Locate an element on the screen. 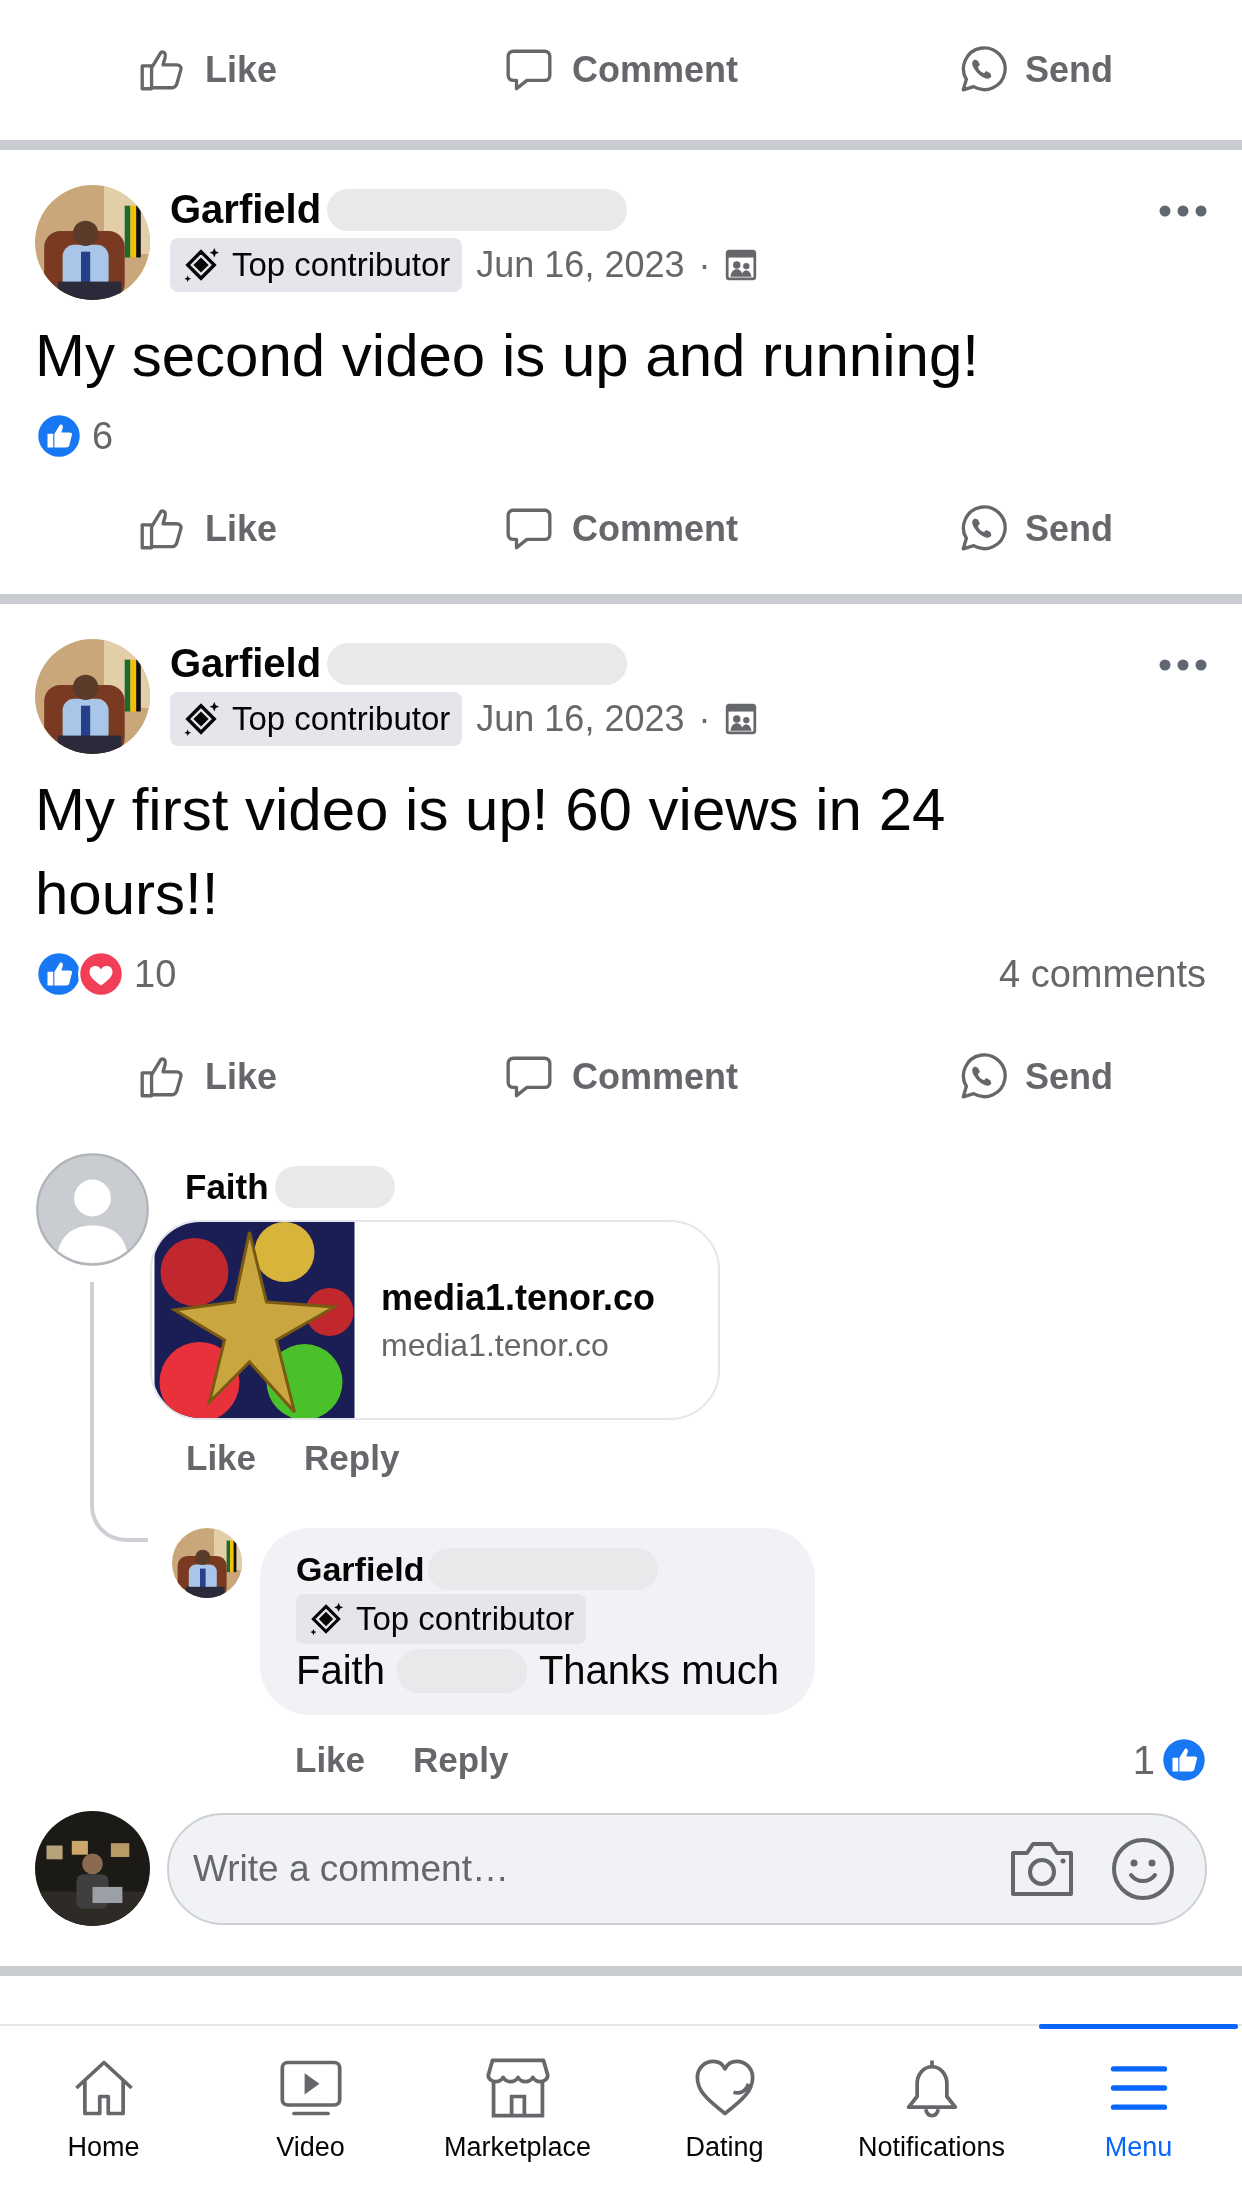 This screenshot has height=2208, width=1242. link-preview-card: media1.tenor.co media1.tenor.co is located at coordinates (435, 1320).